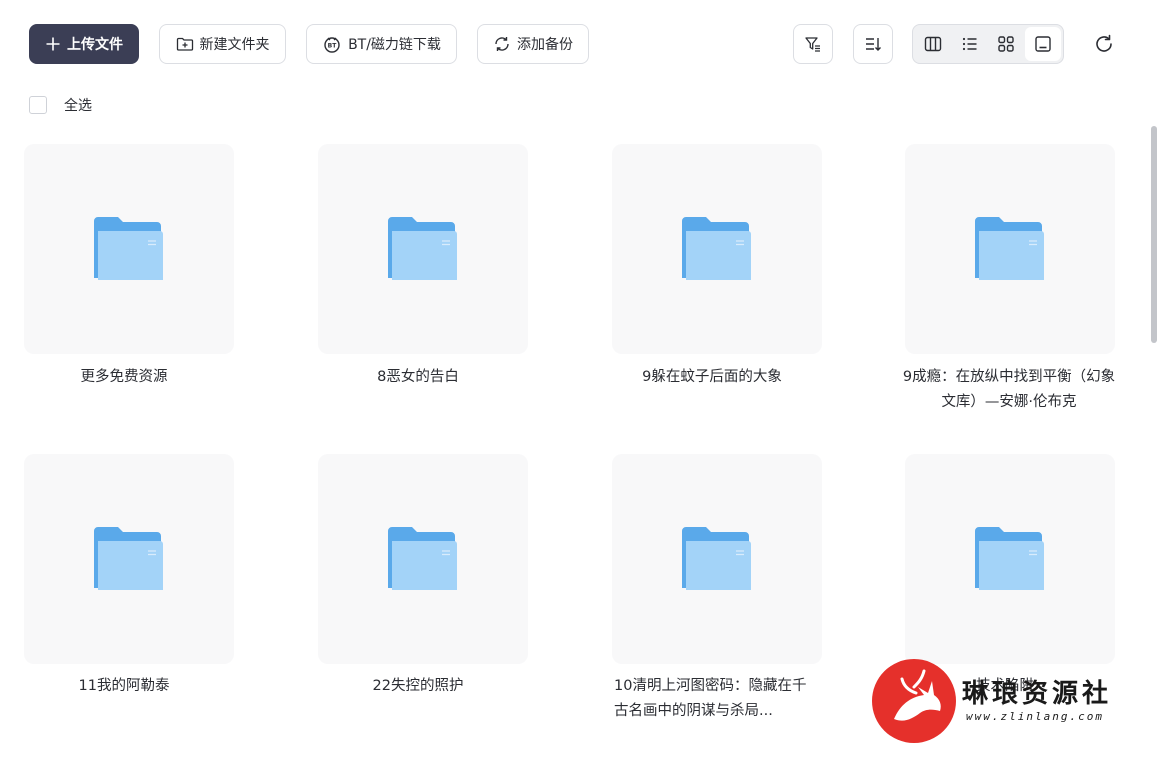 This screenshot has width=1159, height=761. I want to click on view-mode-group, so click(988, 44).